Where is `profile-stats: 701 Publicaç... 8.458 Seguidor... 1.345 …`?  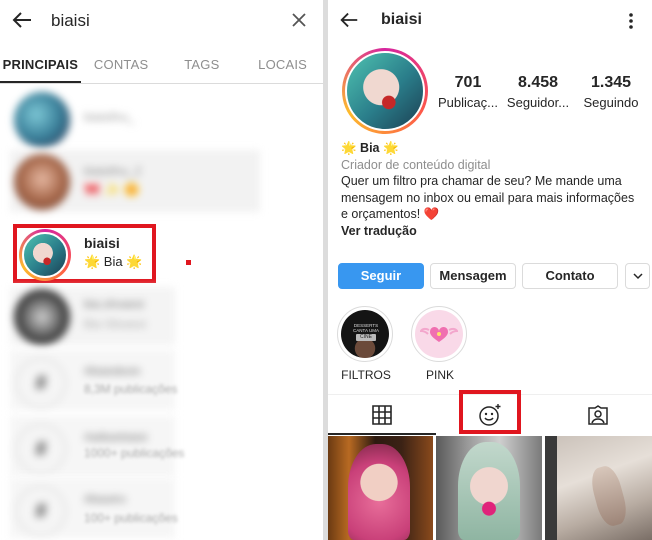
profile-stats: 701 Publicaç... 8.458 Seguidor... 1.345 … is located at coordinates (545, 92).